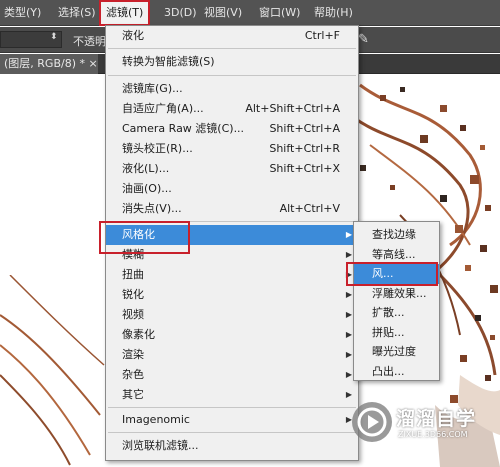 This screenshot has width=500, height=467. What do you see at coordinates (232, 209) in the screenshot?
I see `menu-item-vanishing-point: 消失点(V)... Alt+Ctrl+V` at bounding box center [232, 209].